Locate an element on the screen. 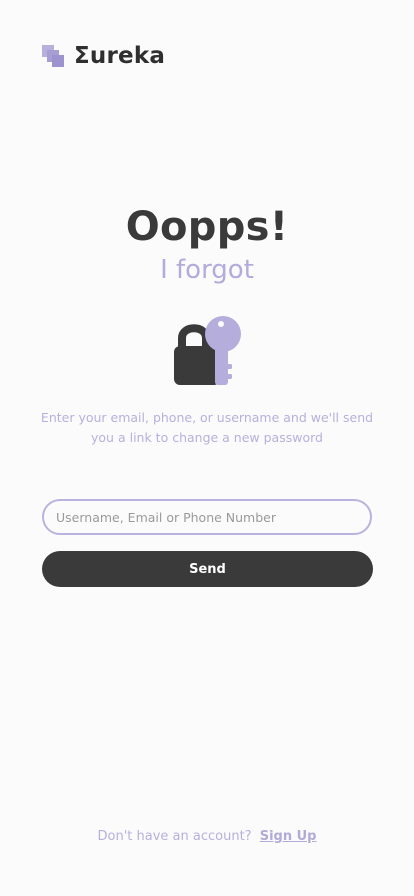 The height and width of the screenshot is (896, 414). app-name: Ʃureka is located at coordinates (120, 56).